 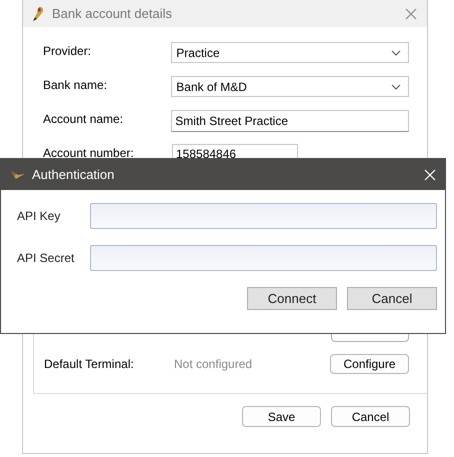 What do you see at coordinates (292, 298) in the screenshot?
I see `dialog-button: Connect` at bounding box center [292, 298].